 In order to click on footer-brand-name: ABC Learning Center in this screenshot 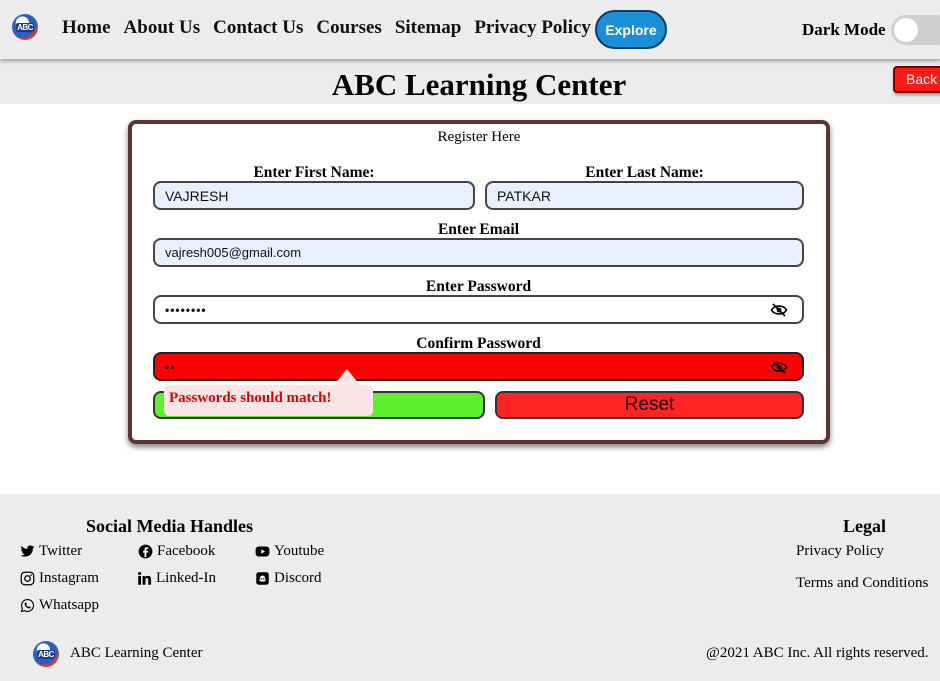, I will do `click(136, 653)`.